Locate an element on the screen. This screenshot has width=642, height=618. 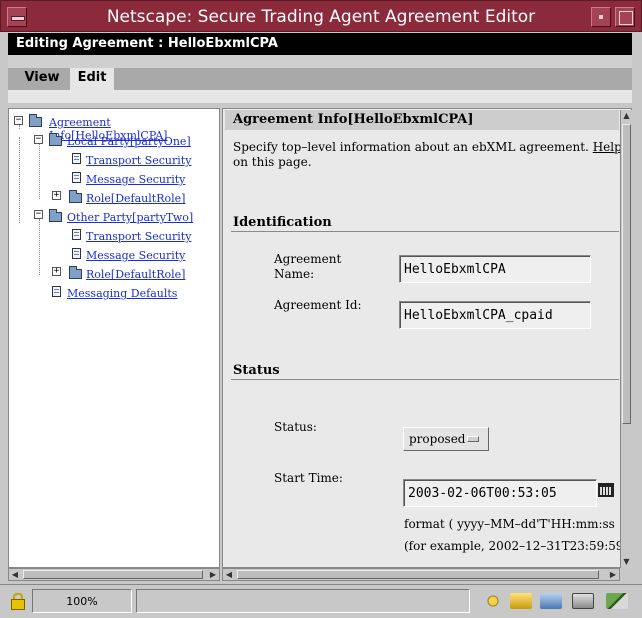
mail-icon is located at coordinates (521, 601).